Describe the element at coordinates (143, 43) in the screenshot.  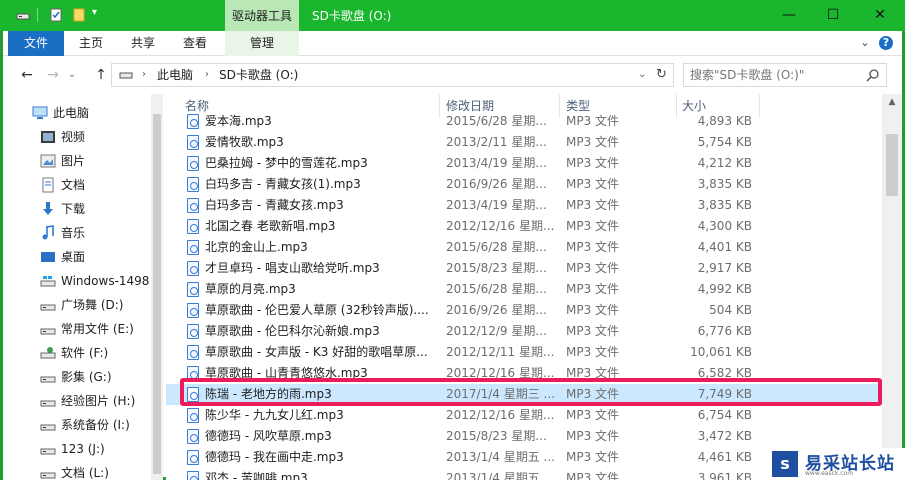
I see `tab-share: 共享` at that location.